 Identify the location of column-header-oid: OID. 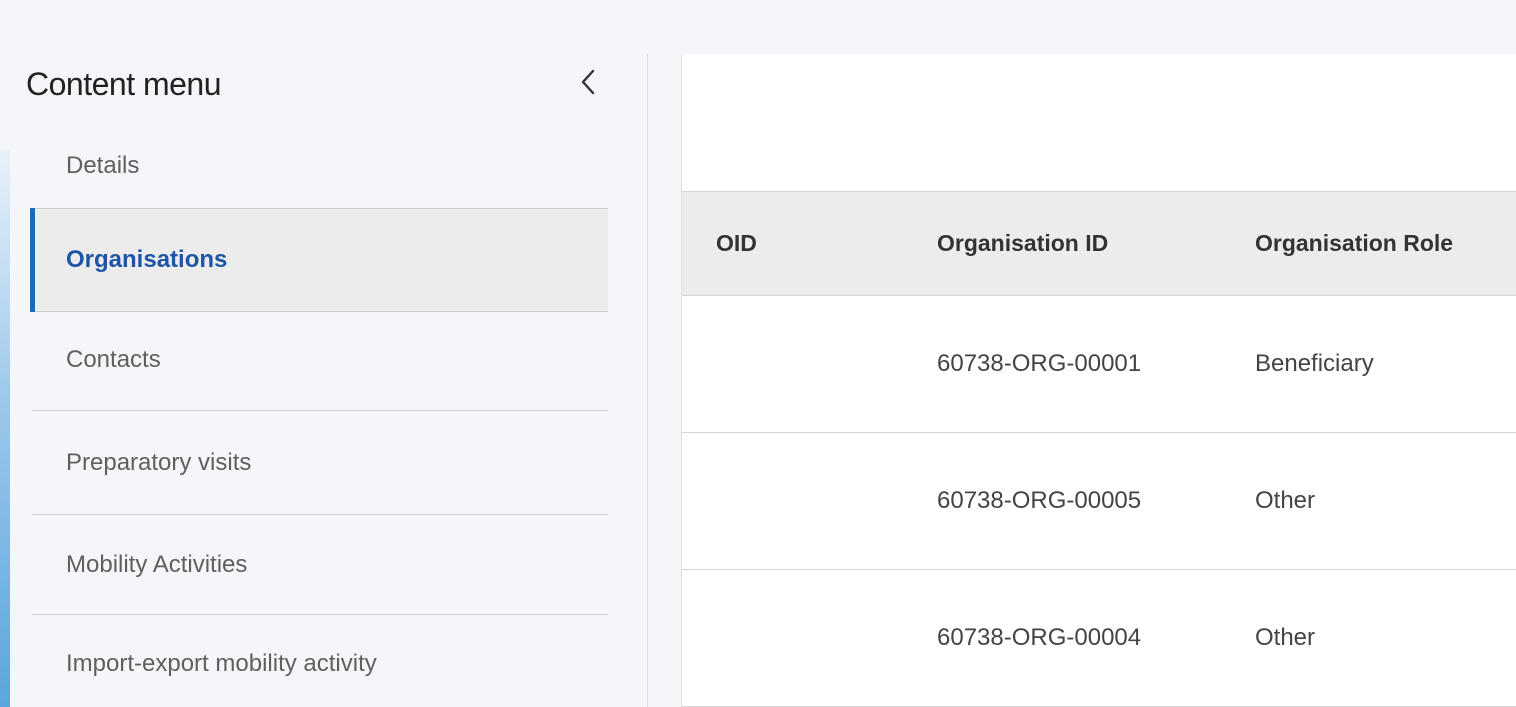
(736, 243).